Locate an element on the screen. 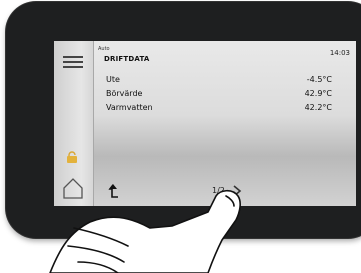 This screenshot has height=273, width=361. page-title: DRIFTDATA is located at coordinates (127, 59).